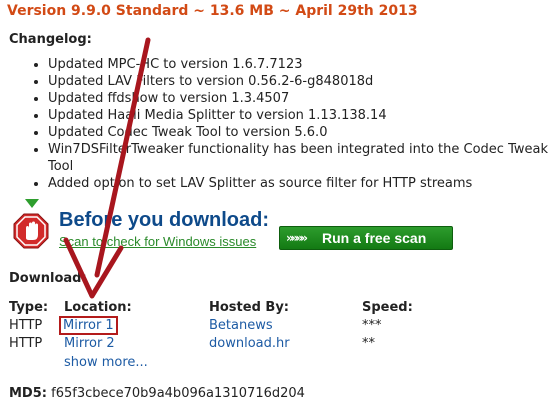 The width and height of the screenshot is (551, 410). Describe the element at coordinates (32, 203) in the screenshot. I see `down-arrow-icon` at that location.